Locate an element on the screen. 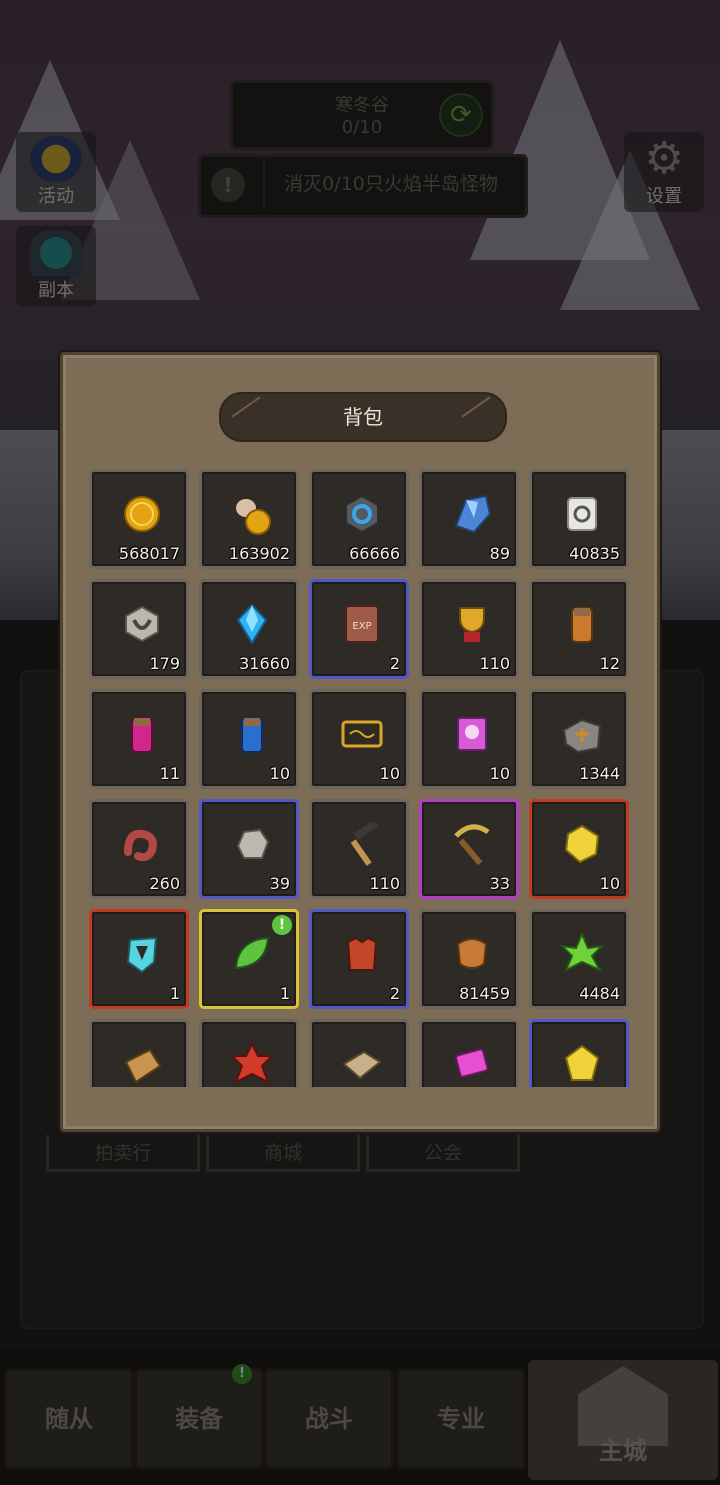 The width and height of the screenshot is (720, 1485). bag-slot-leather-hide: 81459 is located at coordinates (469, 959).